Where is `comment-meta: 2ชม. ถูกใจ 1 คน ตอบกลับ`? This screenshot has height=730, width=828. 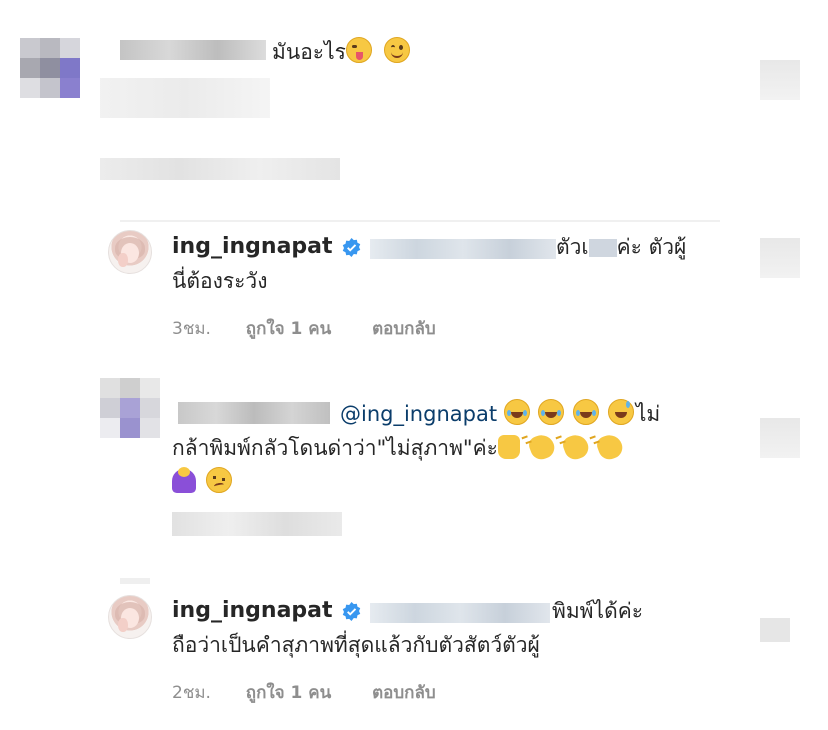 comment-meta: 2ชม. ถูกใจ 1 คน ตอบกลับ is located at coordinates (304, 692).